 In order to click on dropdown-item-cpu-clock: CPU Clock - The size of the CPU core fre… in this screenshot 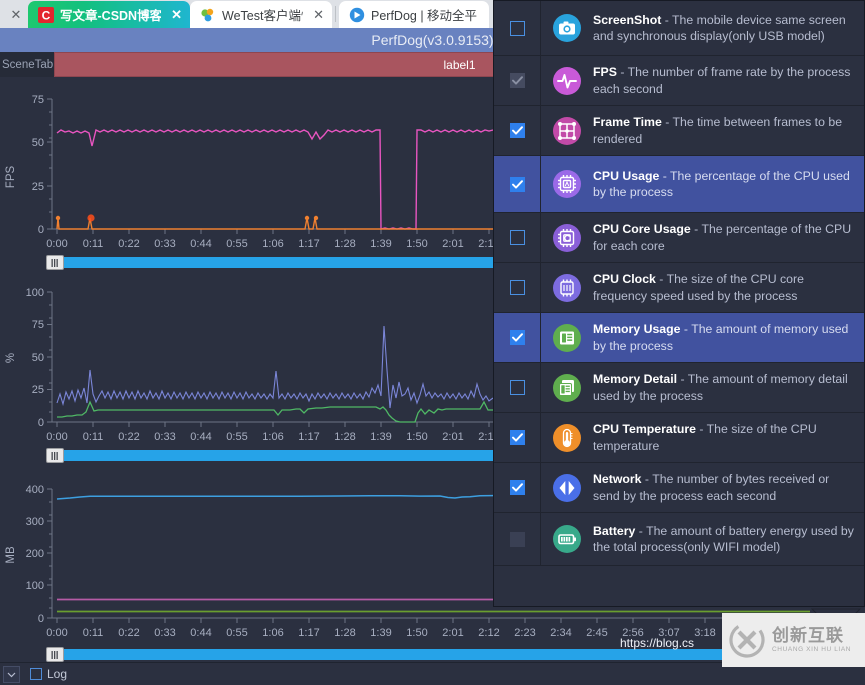, I will do `click(679, 288)`.